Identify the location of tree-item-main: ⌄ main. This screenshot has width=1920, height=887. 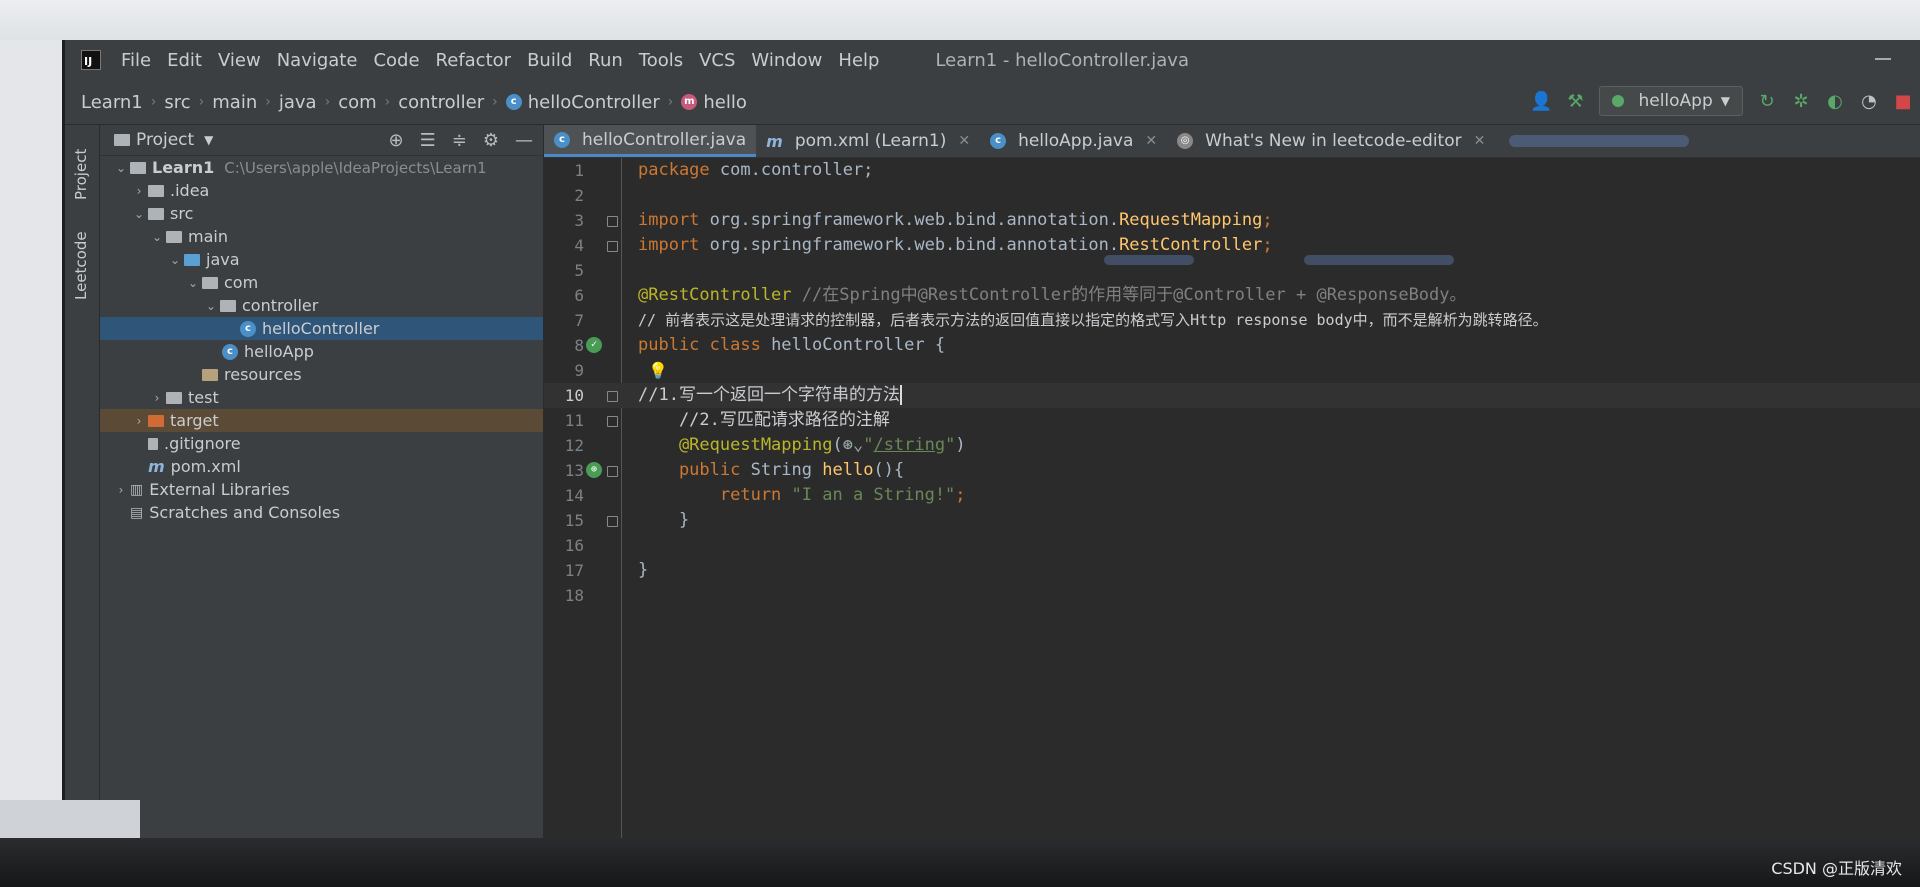
(321, 236).